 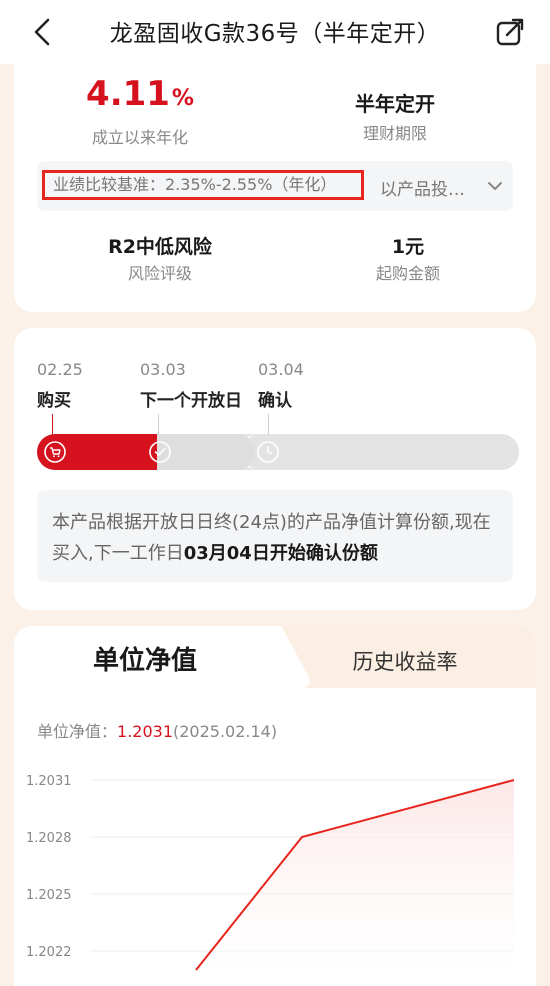 What do you see at coordinates (183, 98) in the screenshot?
I see `rate-unit: %` at bounding box center [183, 98].